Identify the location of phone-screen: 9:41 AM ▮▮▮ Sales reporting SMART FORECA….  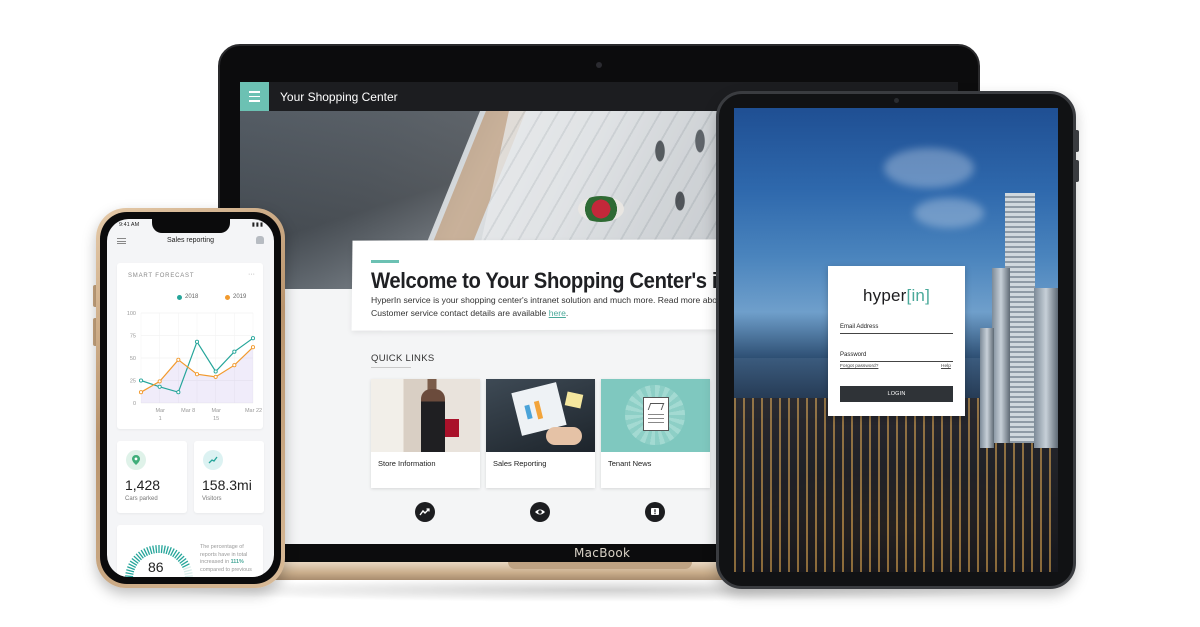
(190, 398).